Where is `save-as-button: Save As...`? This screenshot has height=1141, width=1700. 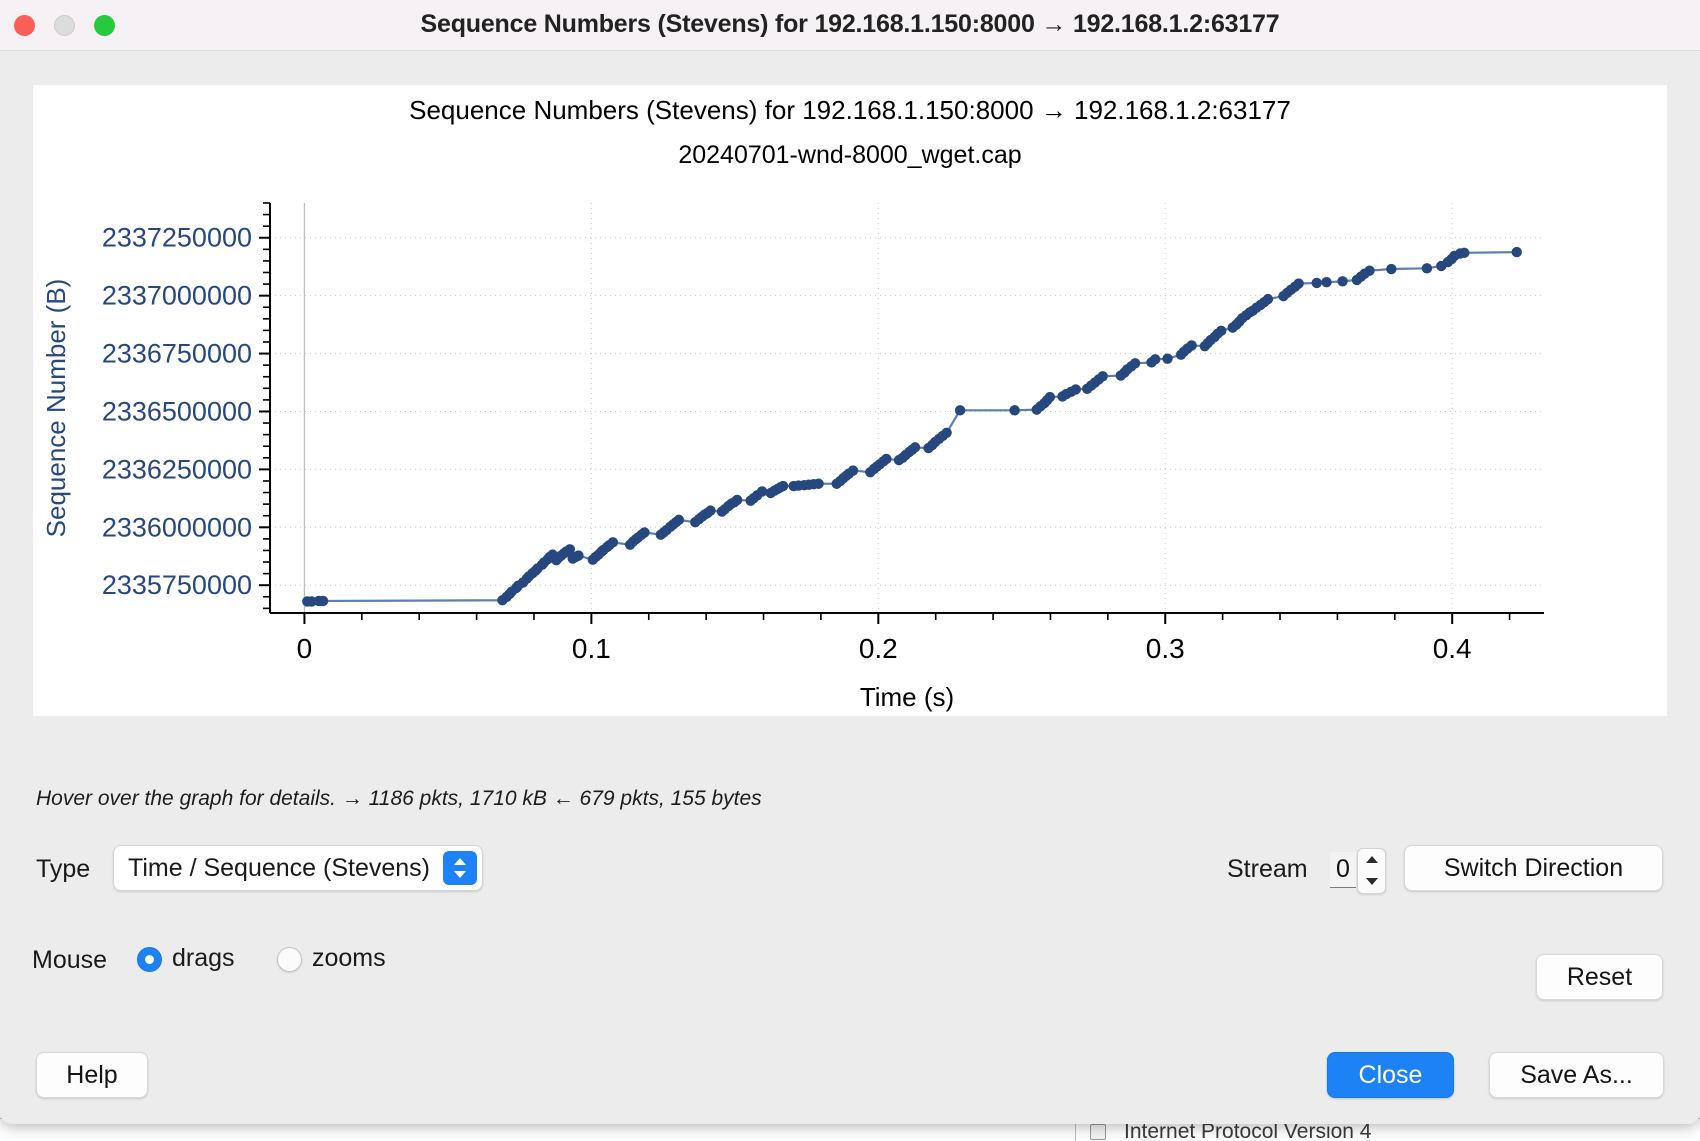 save-as-button: Save As... is located at coordinates (1576, 1075).